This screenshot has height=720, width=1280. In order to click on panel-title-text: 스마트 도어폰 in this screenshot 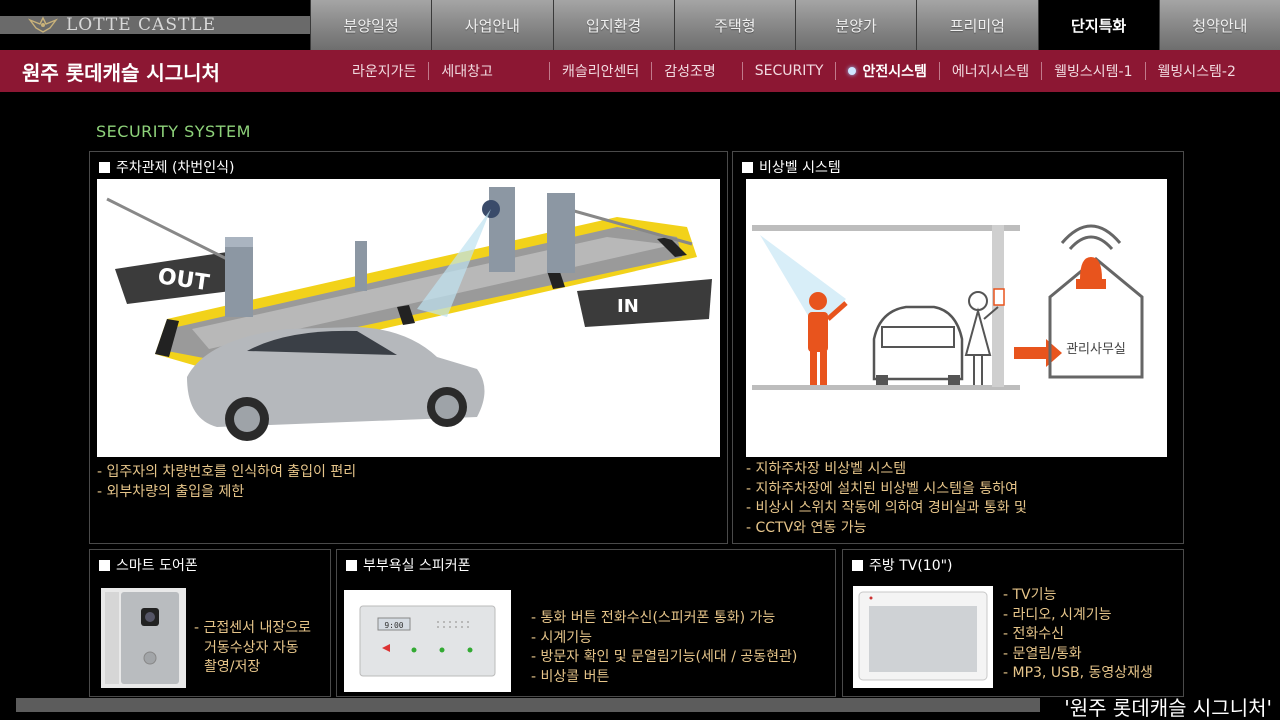, I will do `click(157, 566)`.